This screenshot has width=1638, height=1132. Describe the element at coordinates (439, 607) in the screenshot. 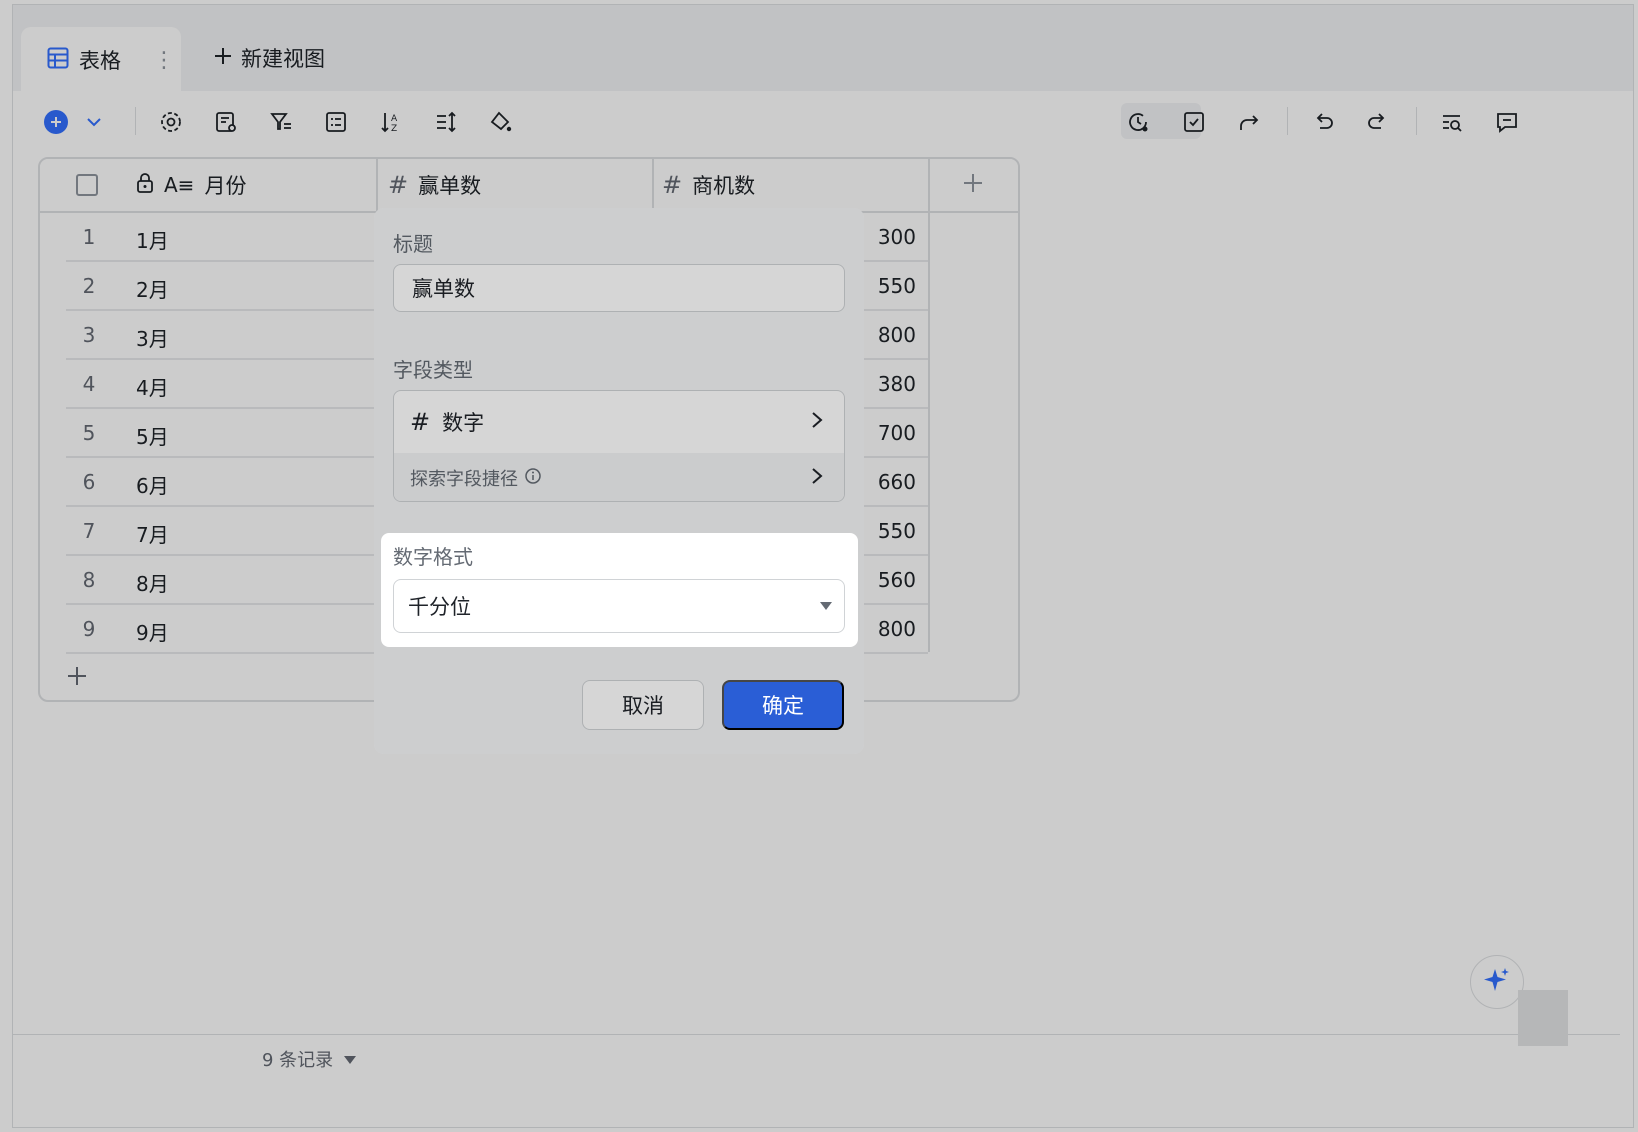

I see `number-format-value: 千分位` at that location.